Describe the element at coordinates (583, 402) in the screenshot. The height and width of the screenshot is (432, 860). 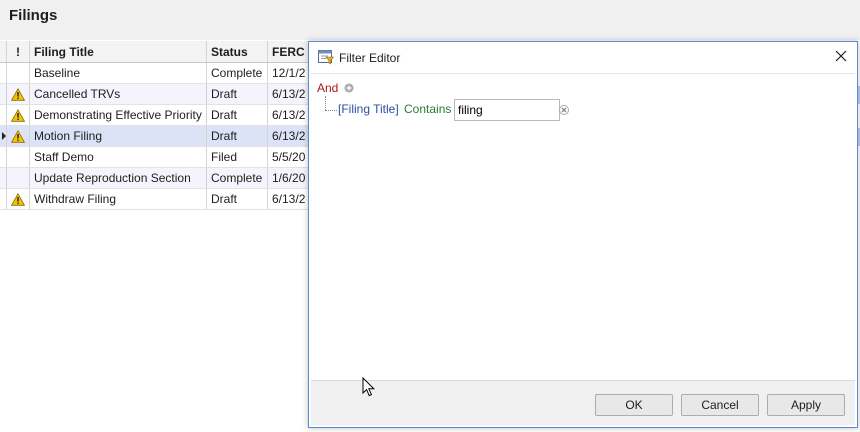
I see `dialog-footer: OK Cancel Apply` at that location.